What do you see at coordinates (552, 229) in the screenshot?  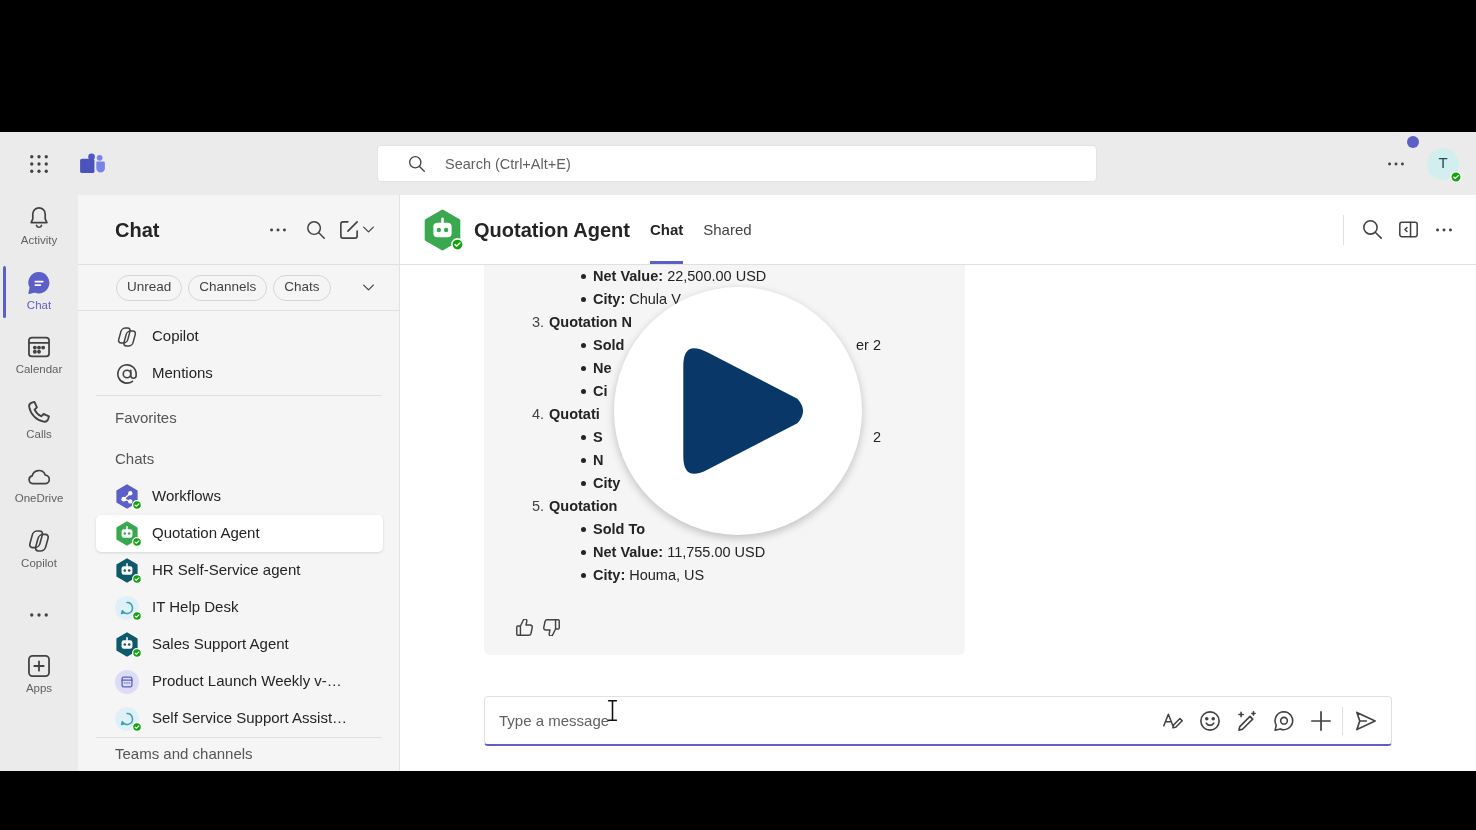 I see `chat-title: Quotation Agent` at bounding box center [552, 229].